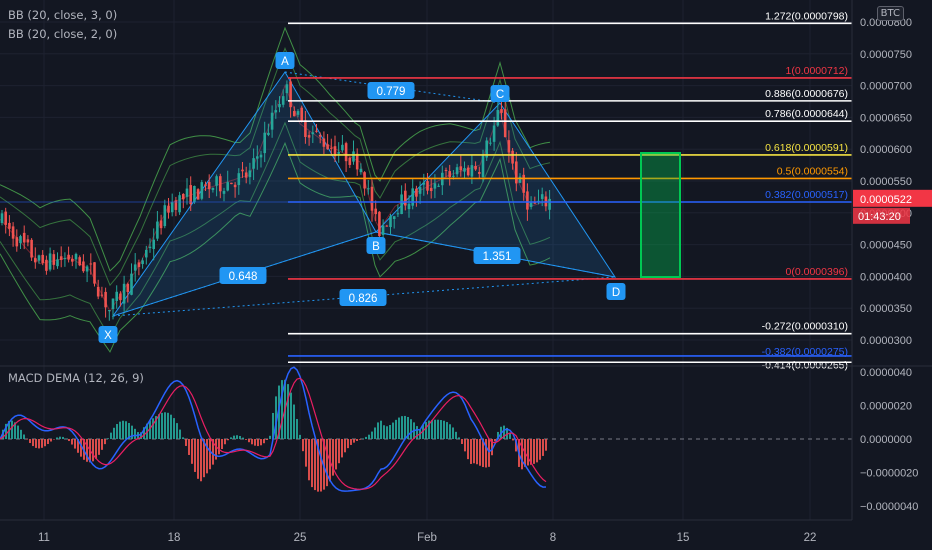 This screenshot has height=550, width=932. I want to click on fib-label: 1(0.0000712), so click(817, 71).